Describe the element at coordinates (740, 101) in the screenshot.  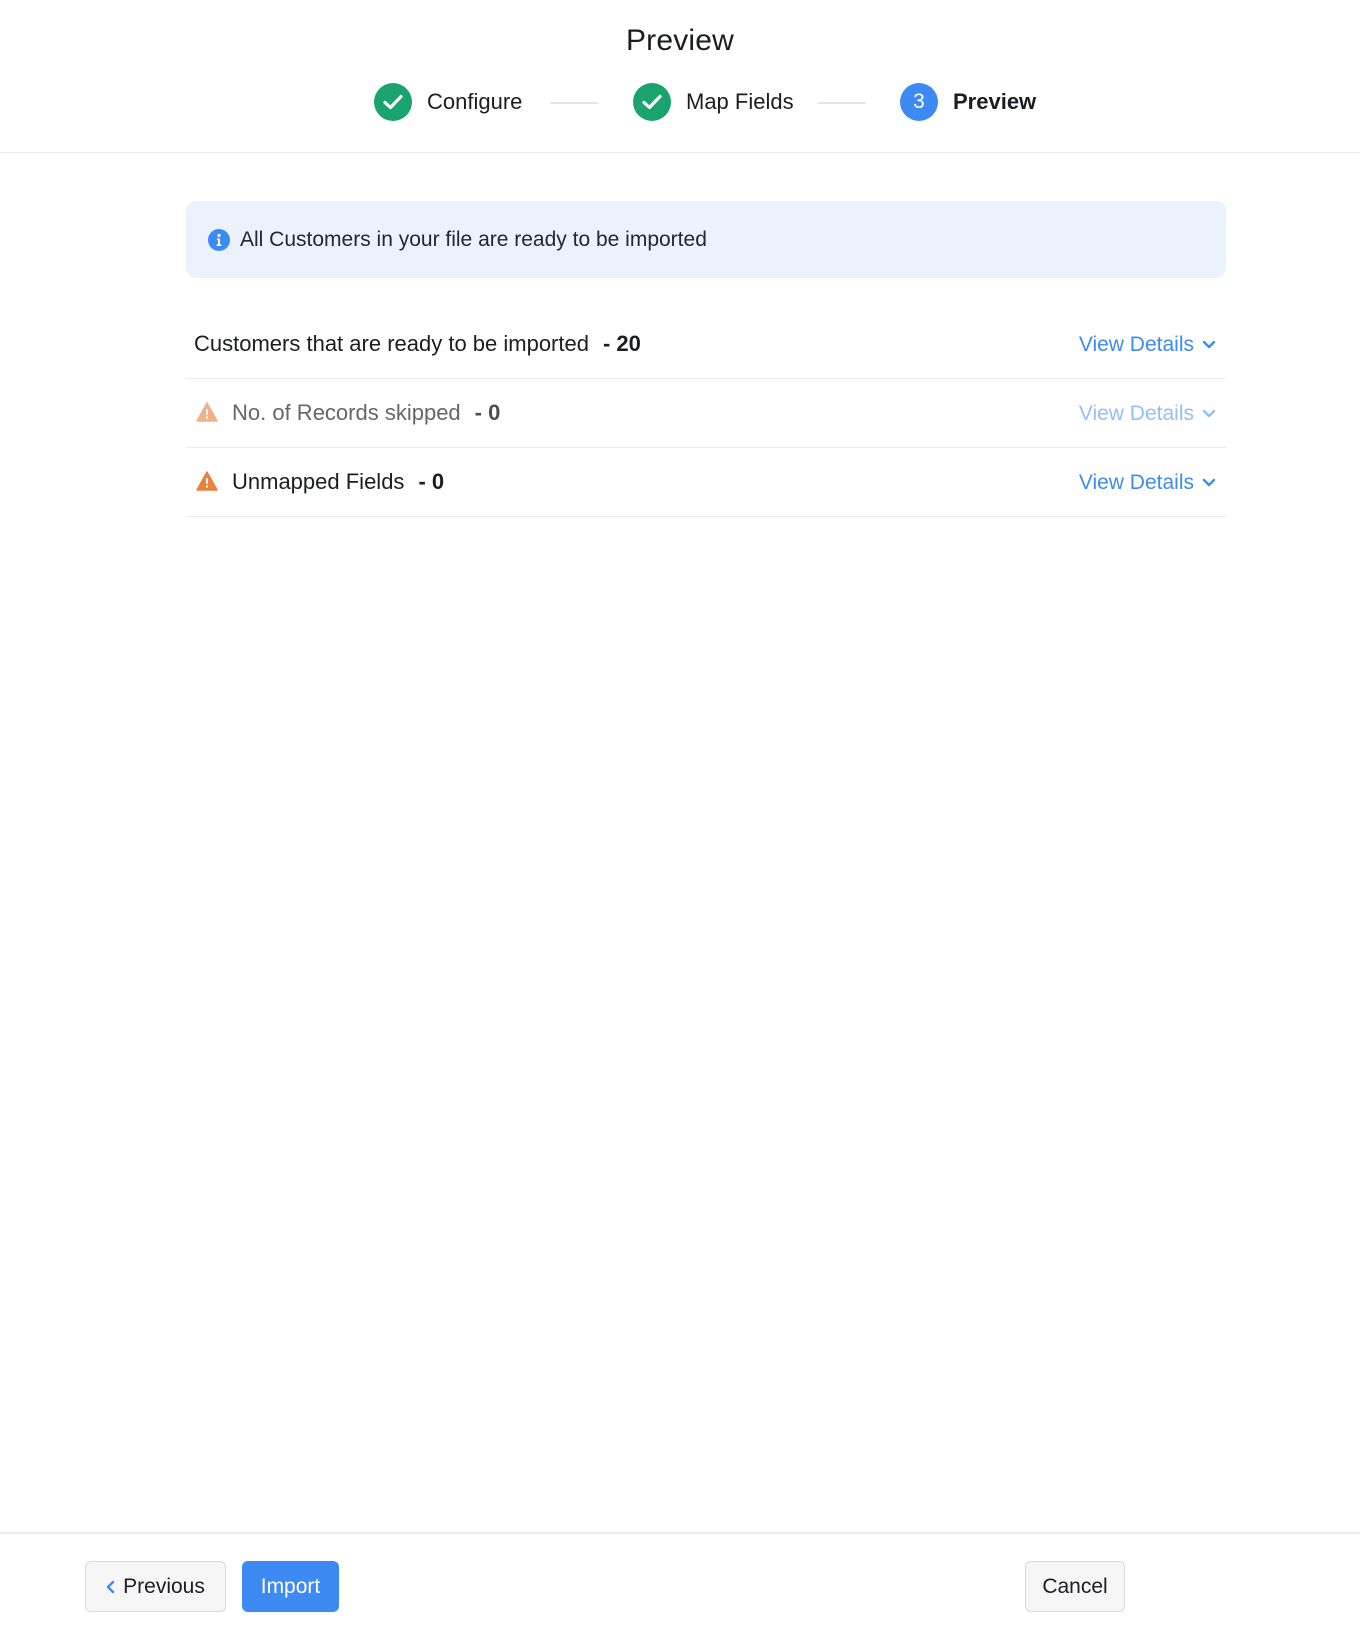
I see `step-label: Map Fields` at that location.